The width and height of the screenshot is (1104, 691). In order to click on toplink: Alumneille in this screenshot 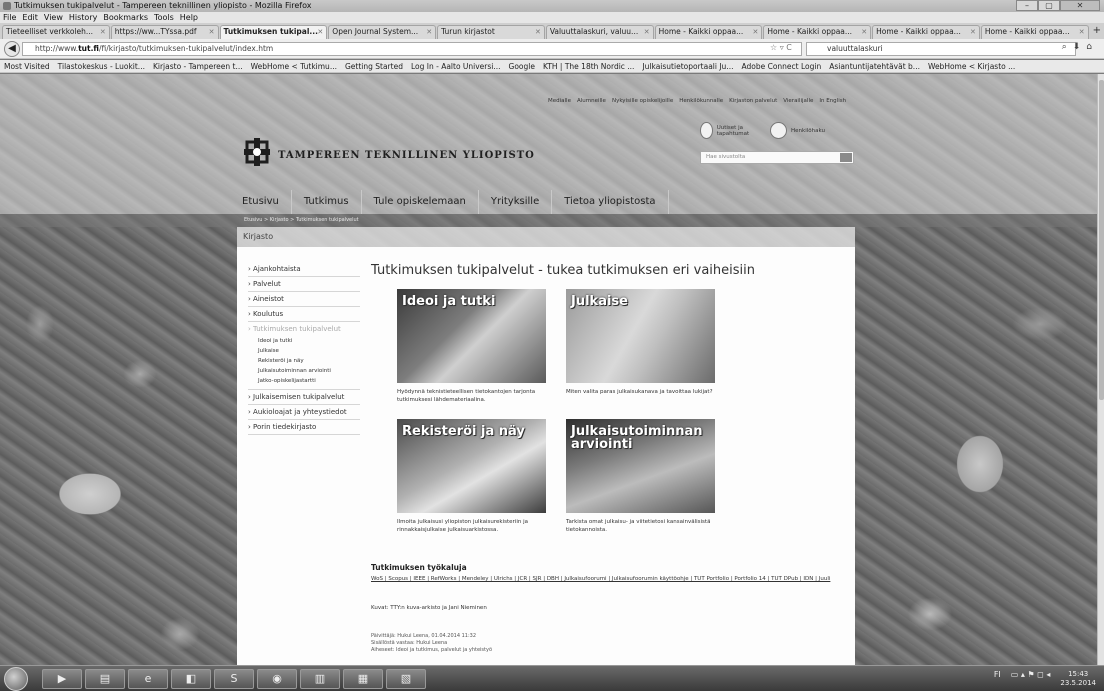, I will do `click(591, 101)`.